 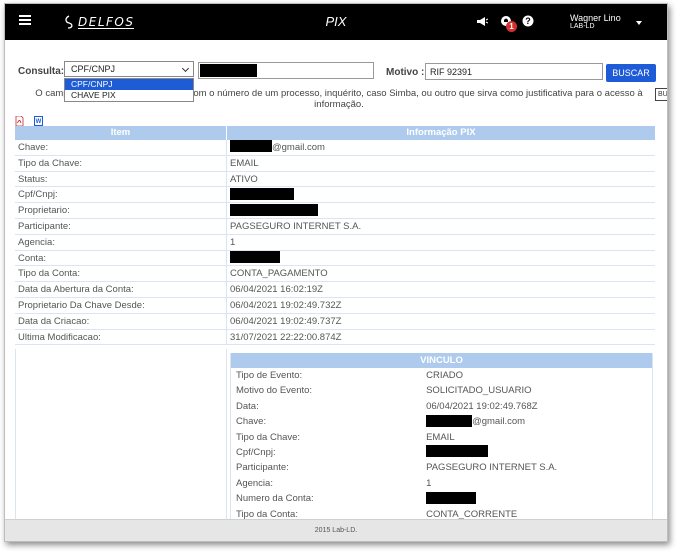 I want to click on footer-text: 2015 Lab-LD., so click(x=336, y=530).